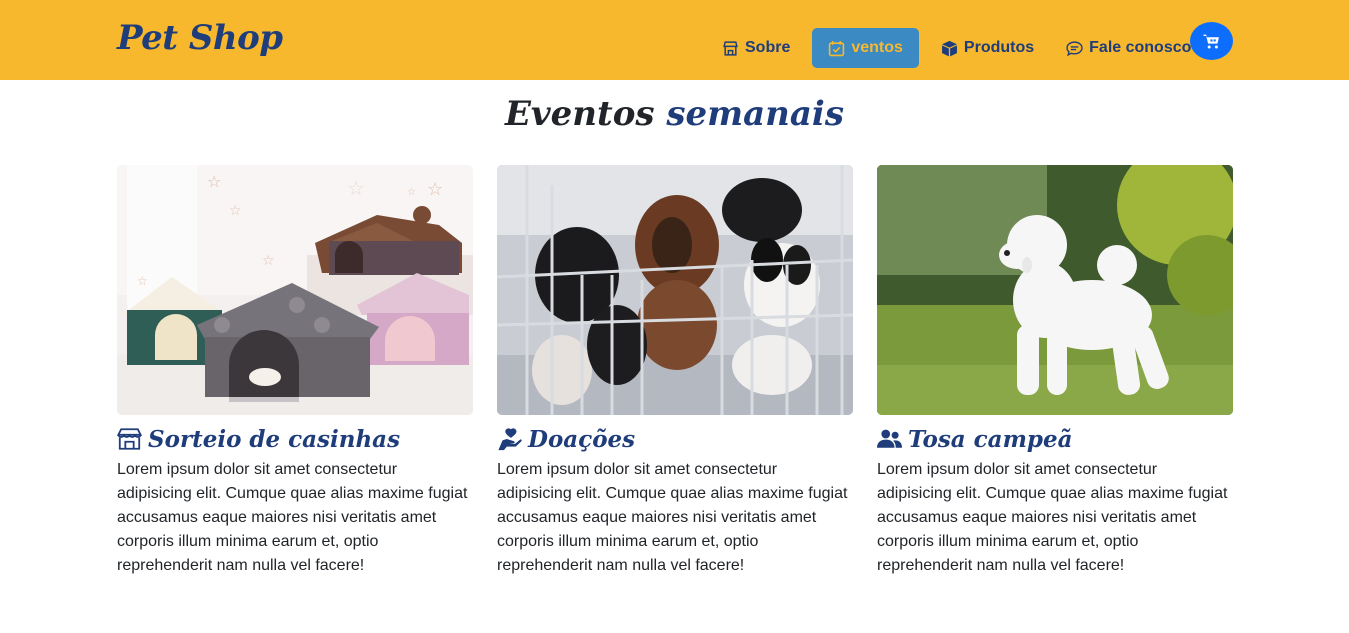  I want to click on users-icon, so click(889, 438).